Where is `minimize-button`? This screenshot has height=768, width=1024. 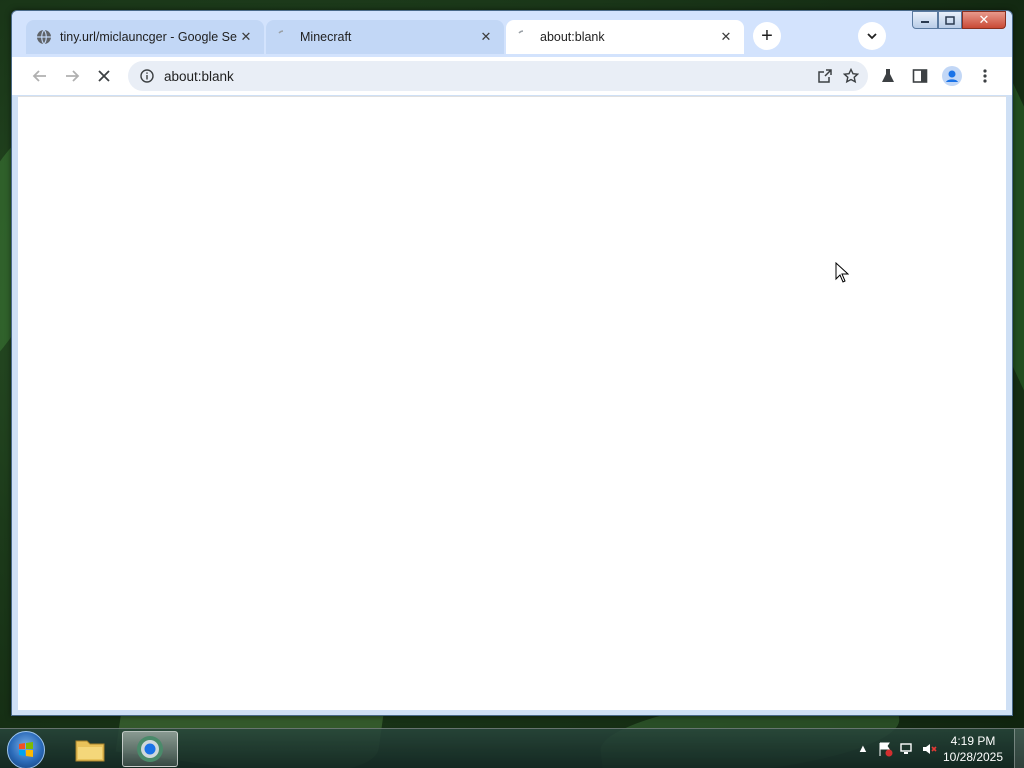
minimize-button is located at coordinates (925, 20).